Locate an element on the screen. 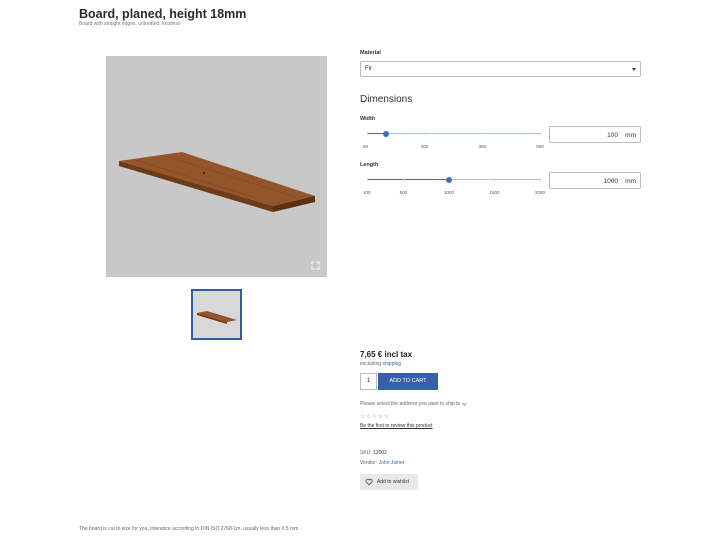 The image size is (720, 540). width-slider is located at coordinates (454, 134).